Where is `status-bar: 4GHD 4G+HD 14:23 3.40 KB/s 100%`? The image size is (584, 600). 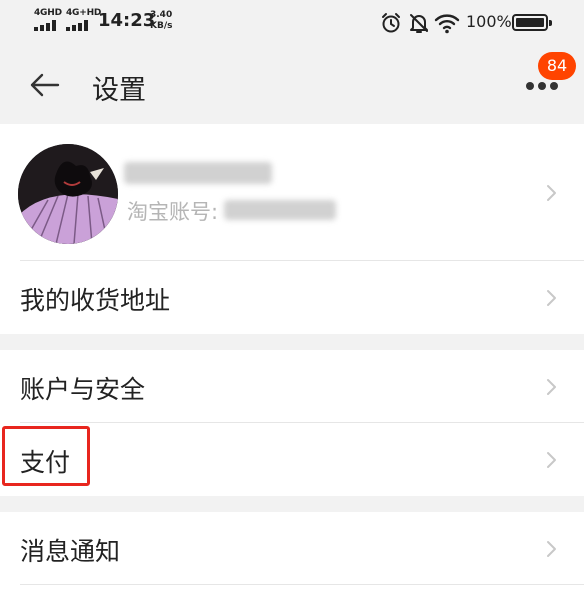
status-bar: 4GHD 4G+HD 14:23 3.40 KB/s 100% is located at coordinates (292, 22).